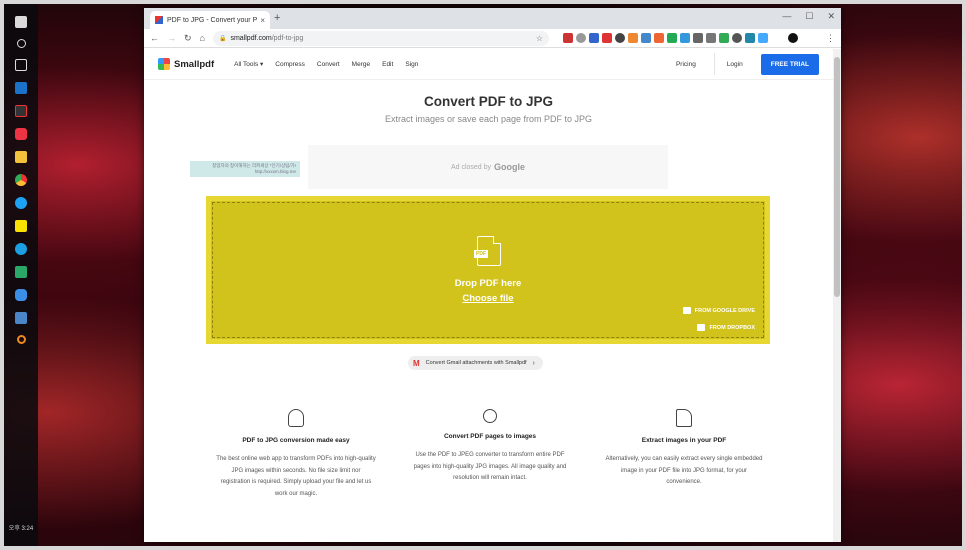  I want to click on chevron-right-icon: ›, so click(533, 363).